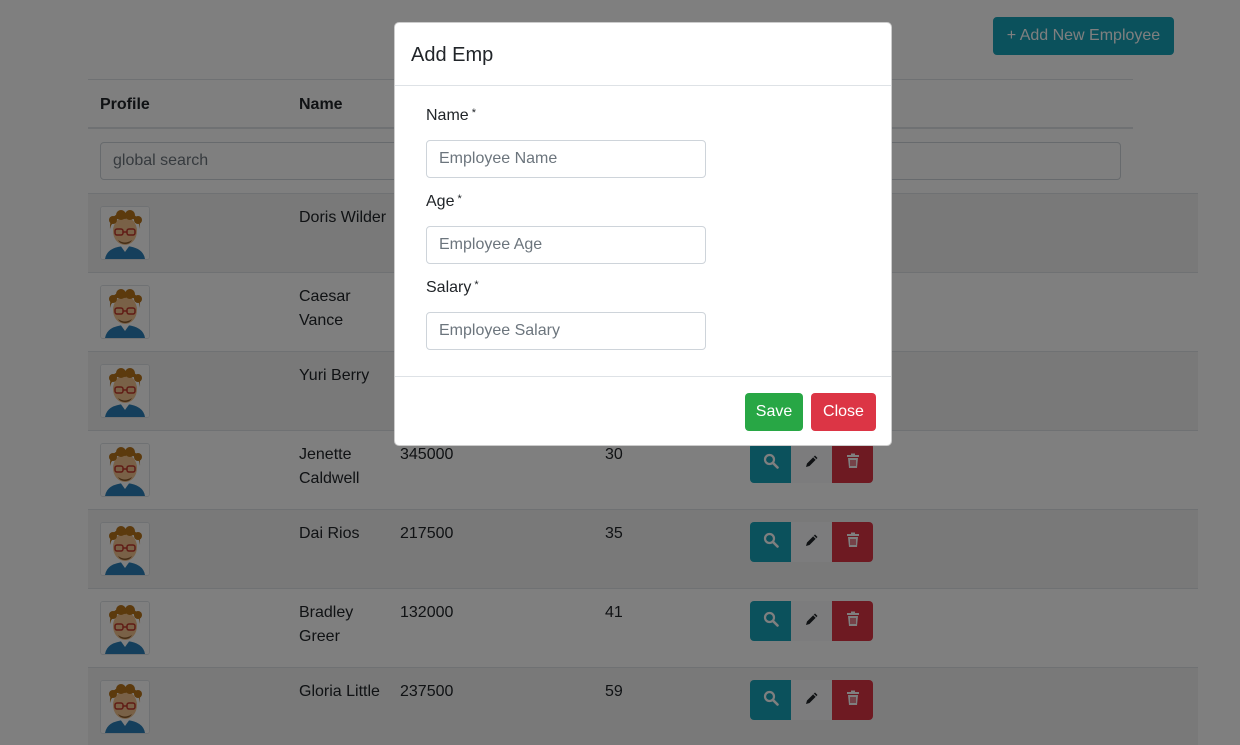  I want to click on salary-label: Salary, so click(449, 287).